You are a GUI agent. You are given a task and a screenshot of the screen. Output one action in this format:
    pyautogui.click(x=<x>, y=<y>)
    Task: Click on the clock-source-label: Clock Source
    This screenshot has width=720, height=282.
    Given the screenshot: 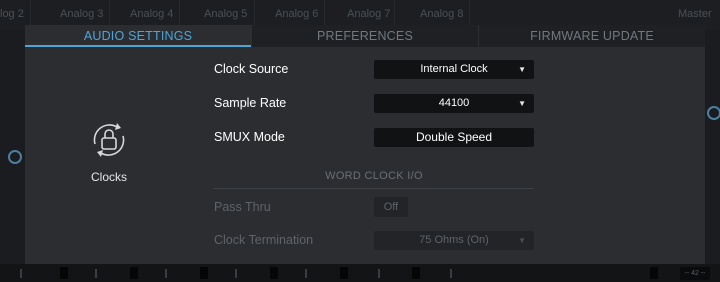 What is the action you would take?
    pyautogui.click(x=251, y=69)
    